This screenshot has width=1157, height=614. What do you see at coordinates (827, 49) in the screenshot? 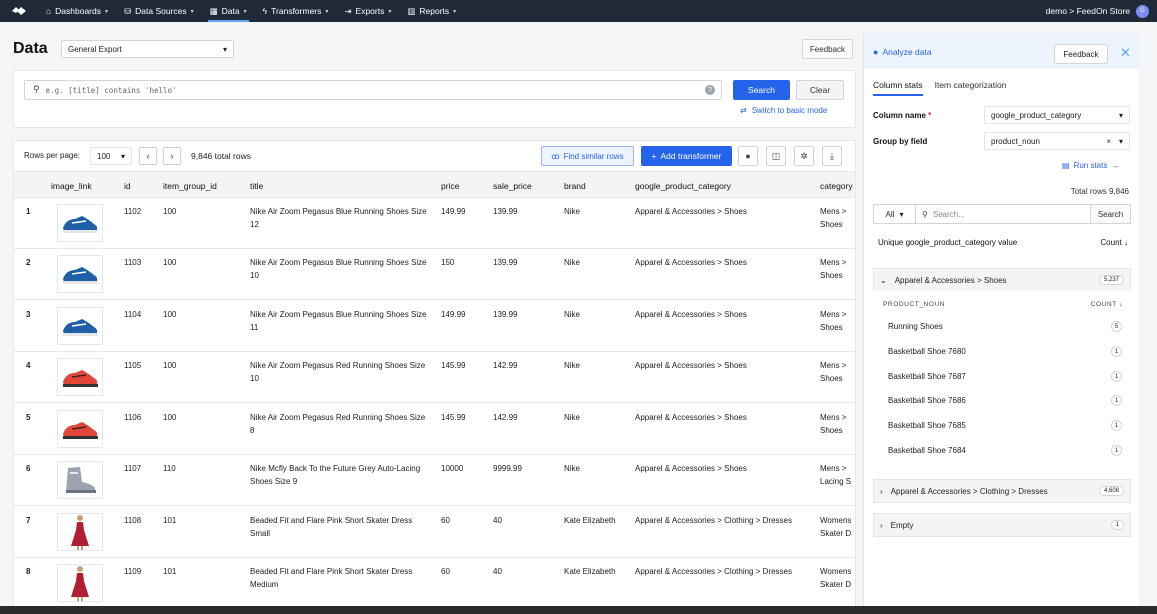
I see `feedback-button: Feedback` at bounding box center [827, 49].